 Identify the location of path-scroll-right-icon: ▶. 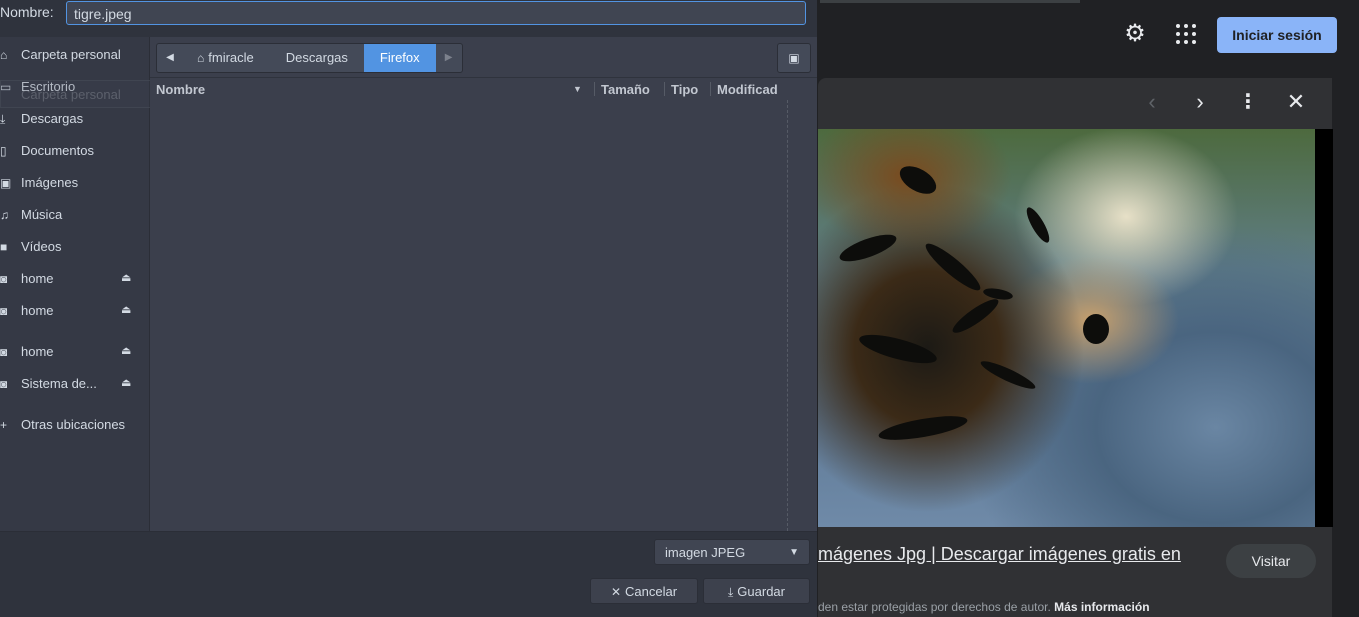
(449, 58).